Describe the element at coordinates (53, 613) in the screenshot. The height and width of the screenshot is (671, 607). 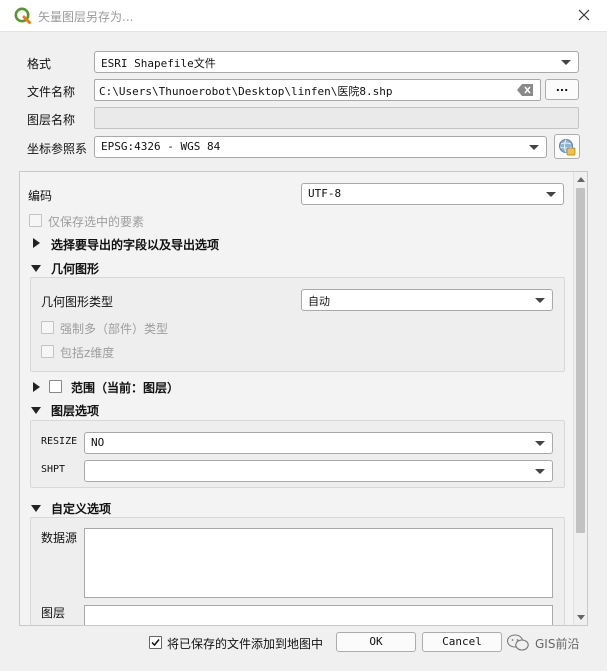
I see `layer-options-label: 图层` at that location.